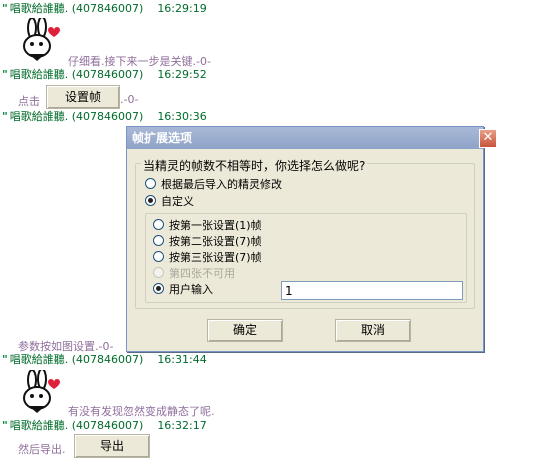 The image size is (559, 459). I want to click on radio-second: 按第二张设置(7)帧, so click(207, 242).